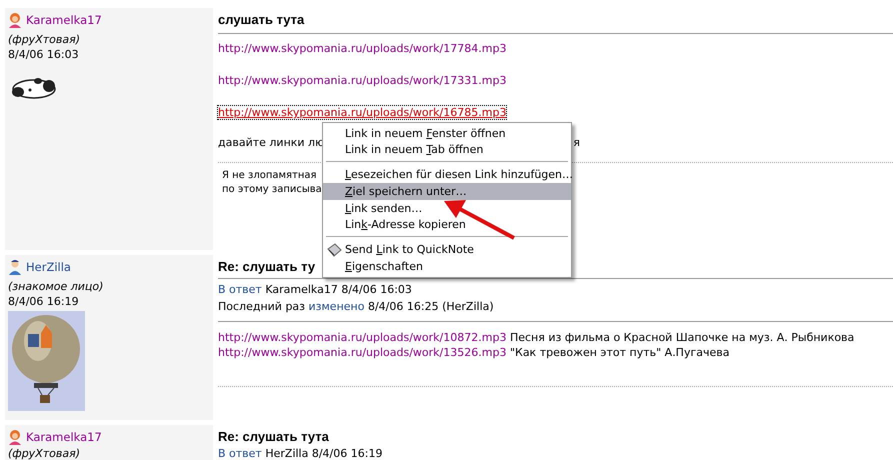  Describe the element at coordinates (362, 112) in the screenshot. I see `file-link: http://www.skypomania.ru/uploads/work/16785.mp3` at that location.